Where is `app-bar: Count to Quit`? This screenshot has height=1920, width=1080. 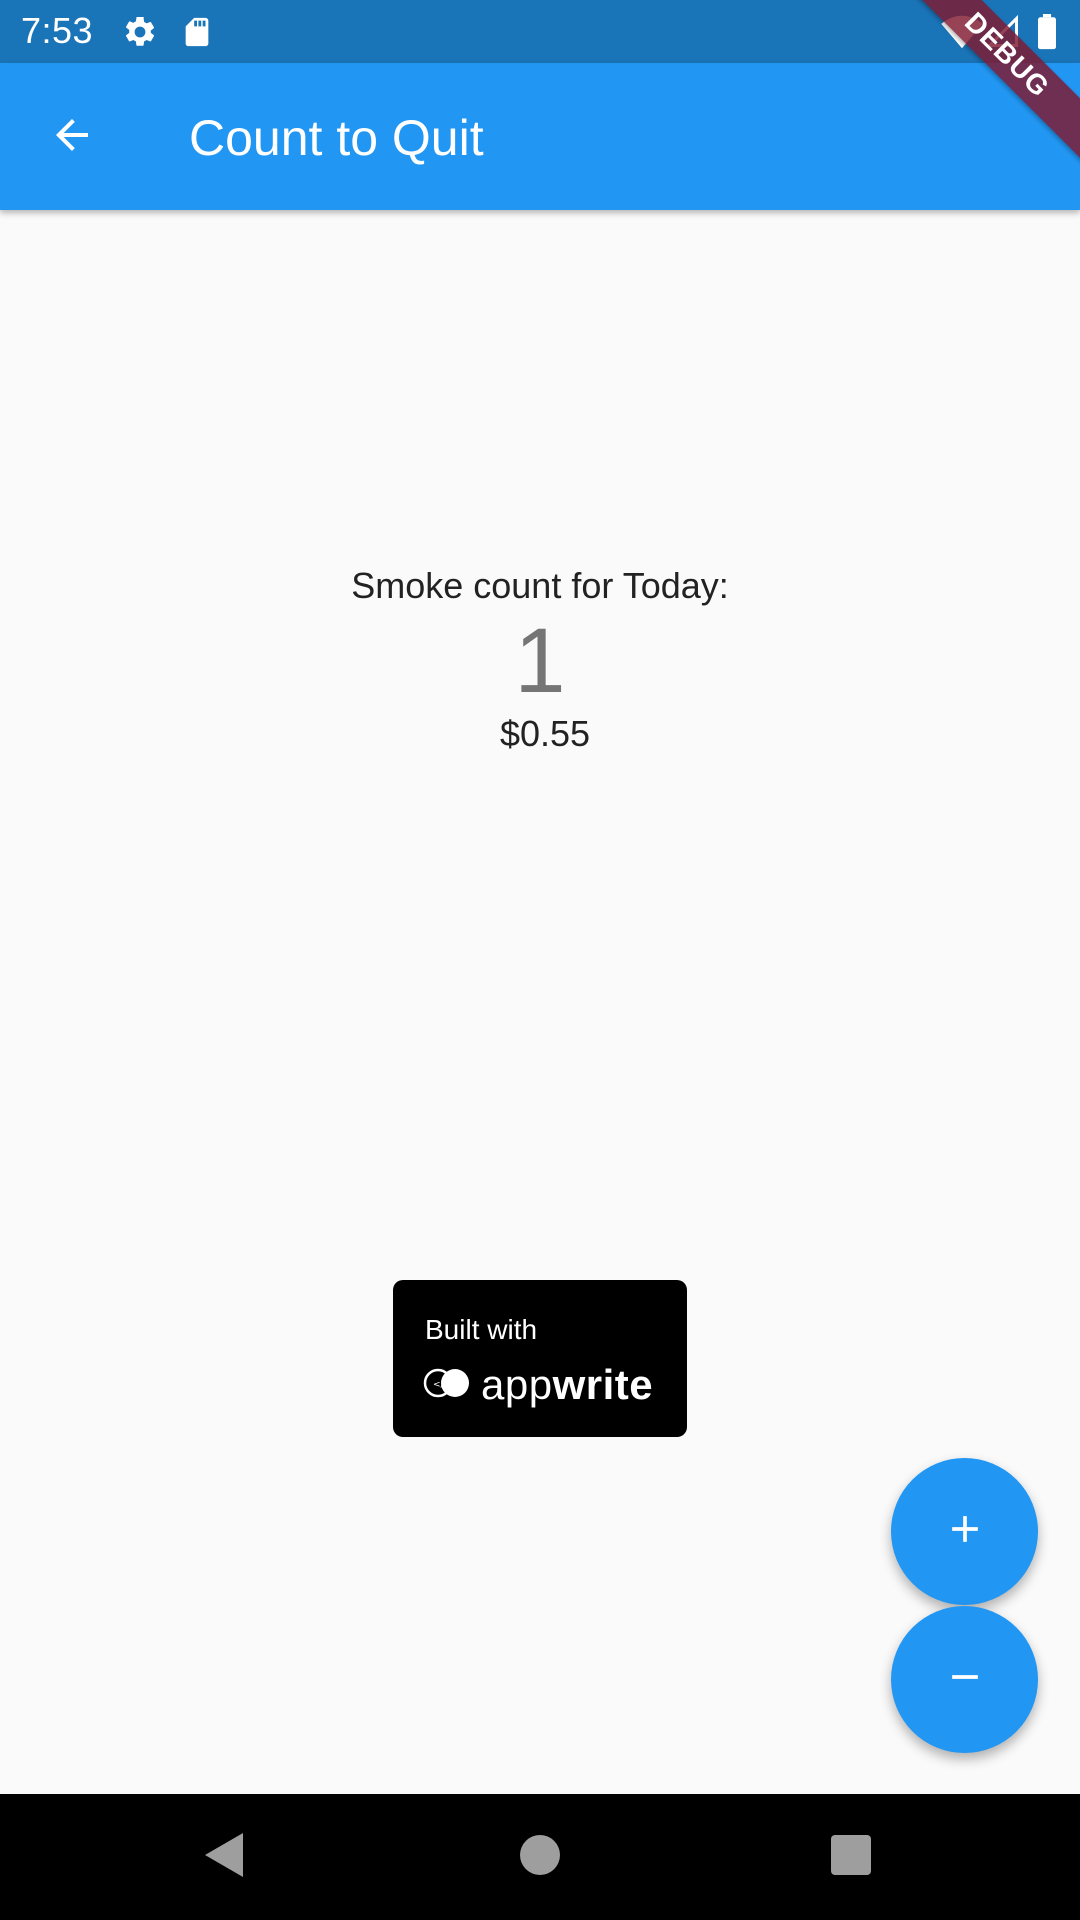
app-bar: Count to Quit is located at coordinates (540, 136).